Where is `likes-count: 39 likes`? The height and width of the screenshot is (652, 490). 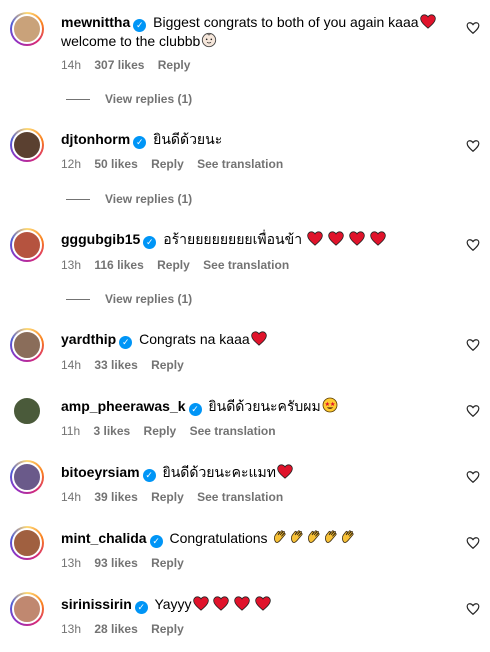
likes-count: 39 likes is located at coordinates (115, 497).